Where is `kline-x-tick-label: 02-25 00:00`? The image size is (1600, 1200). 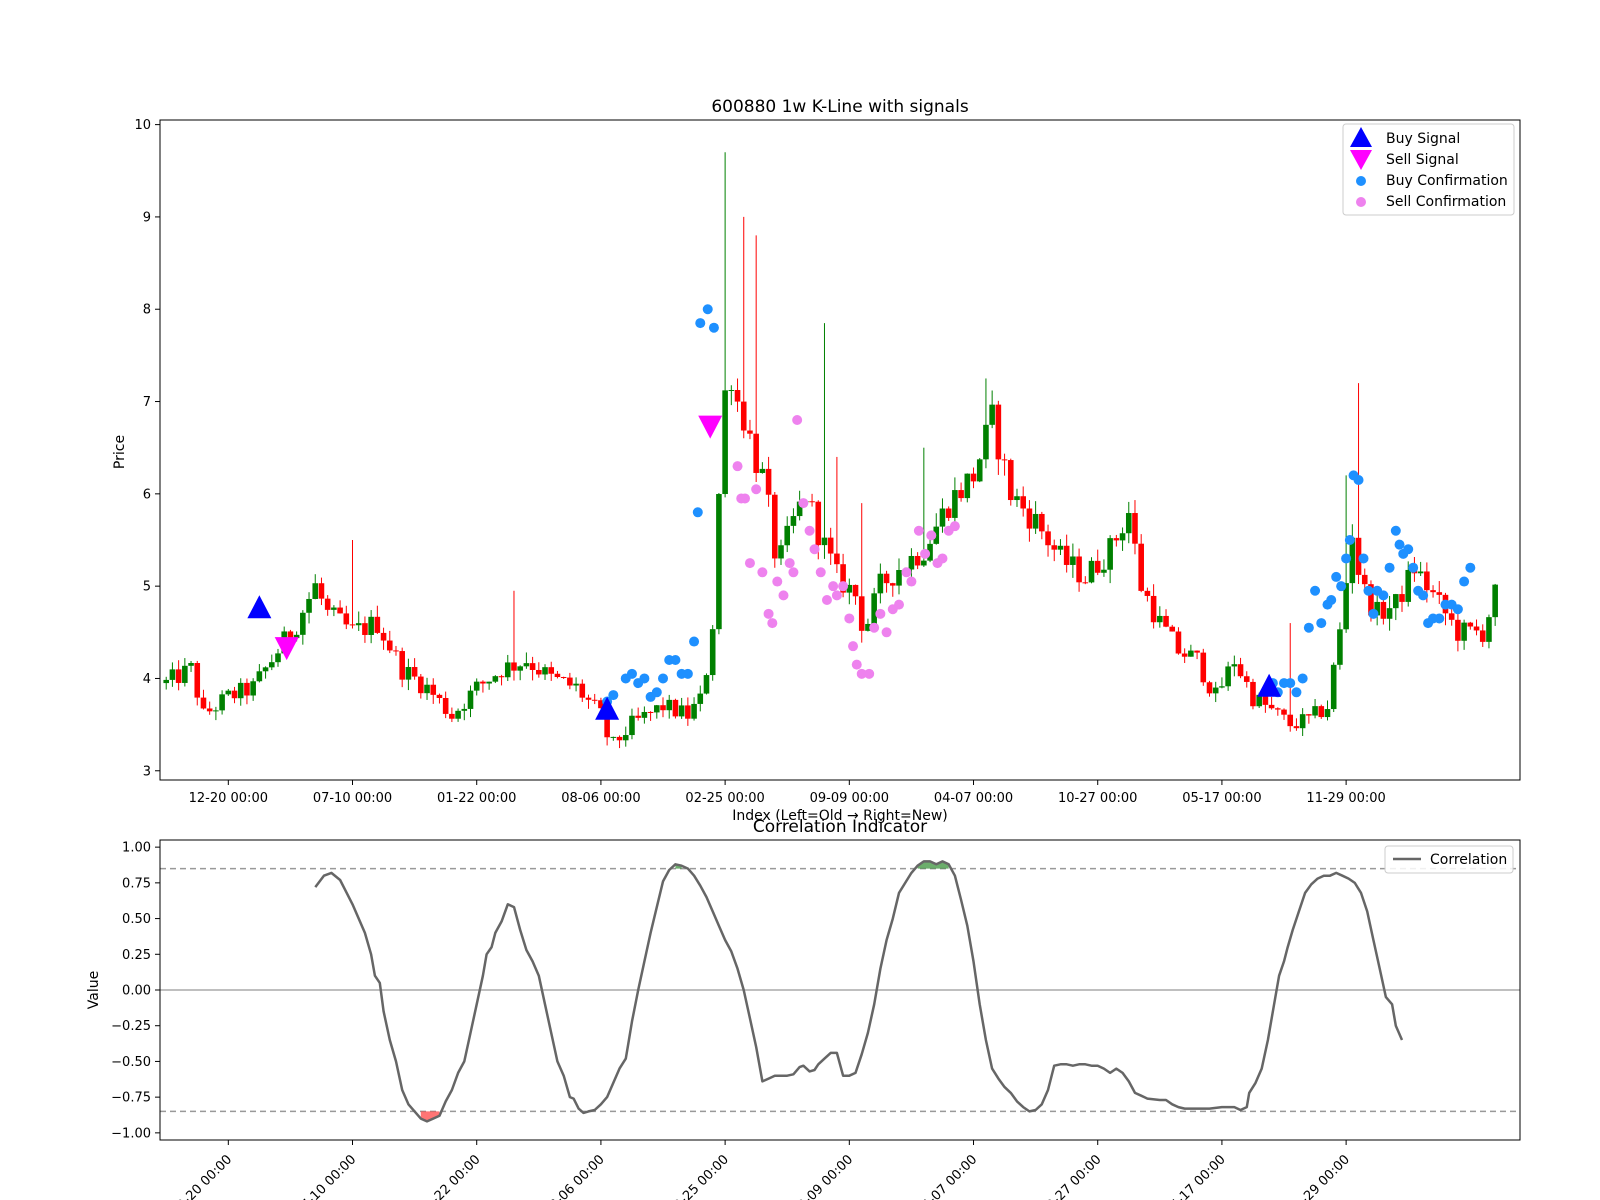
kline-x-tick-label: 02-25 00:00 is located at coordinates (724, 798).